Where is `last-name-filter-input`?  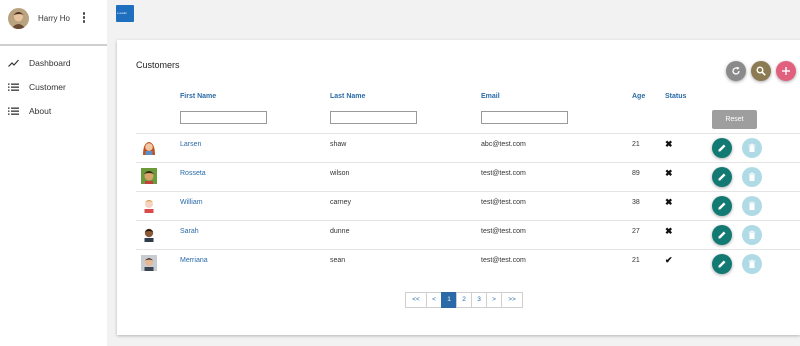
last-name-filter-input is located at coordinates (373, 117).